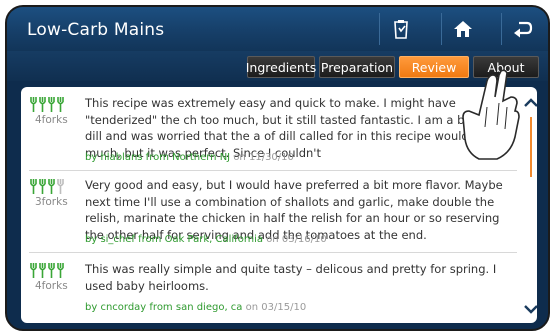 The image size is (555, 336). What do you see at coordinates (158, 157) in the screenshot?
I see `review-author: by hlablans from Northern NJ` at bounding box center [158, 157].